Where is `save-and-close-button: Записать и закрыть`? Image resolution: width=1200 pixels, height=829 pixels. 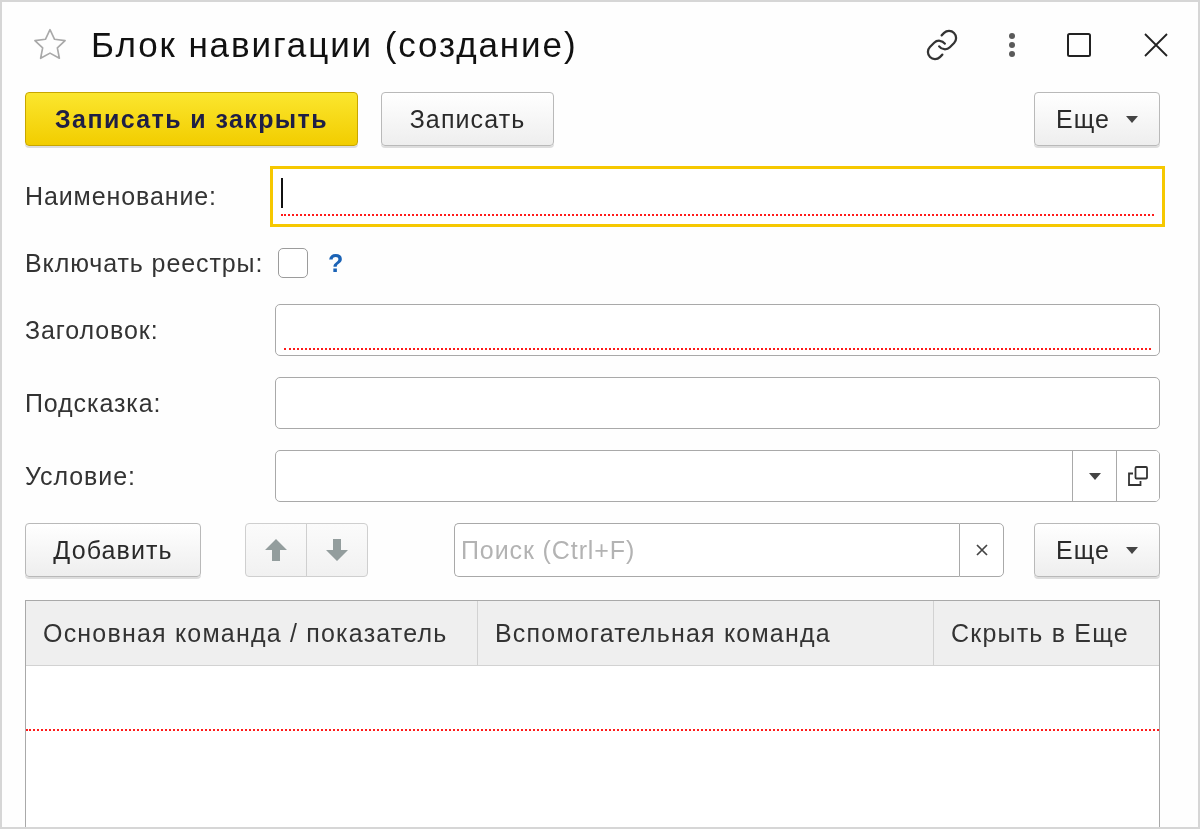
save-and-close-button: Записать и закрыть is located at coordinates (191, 119).